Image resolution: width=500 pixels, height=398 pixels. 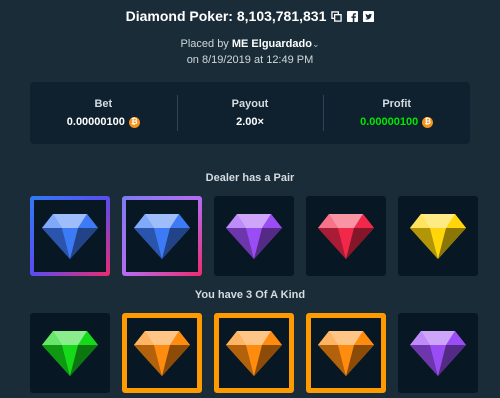 I want to click on profit-value: 0.00000100, so click(x=389, y=122).